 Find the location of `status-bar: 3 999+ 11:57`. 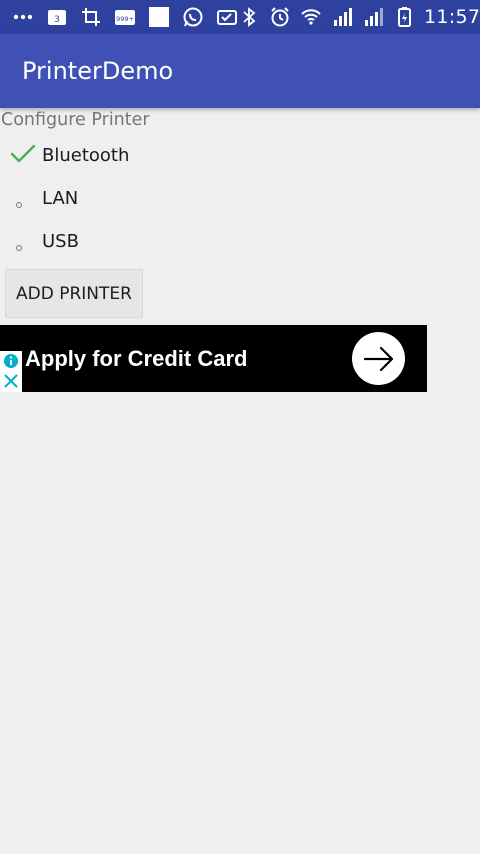

status-bar: 3 999+ 11:57 is located at coordinates (240, 17).